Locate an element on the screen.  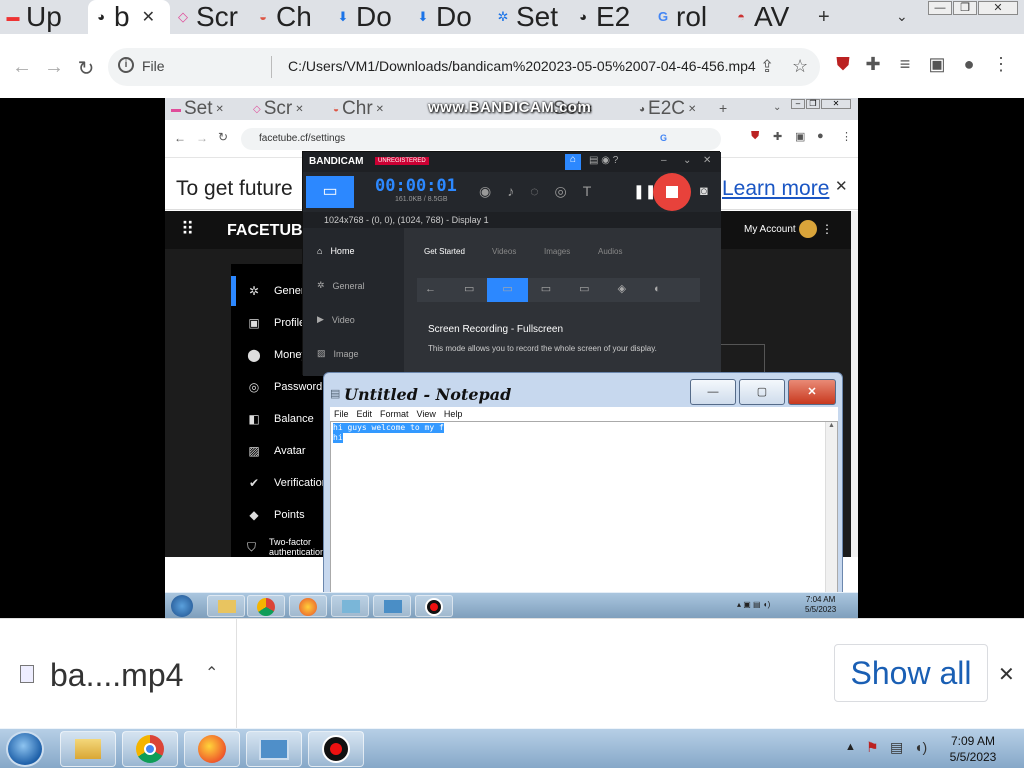
back-button: ← is located at coordinates (22, 67).